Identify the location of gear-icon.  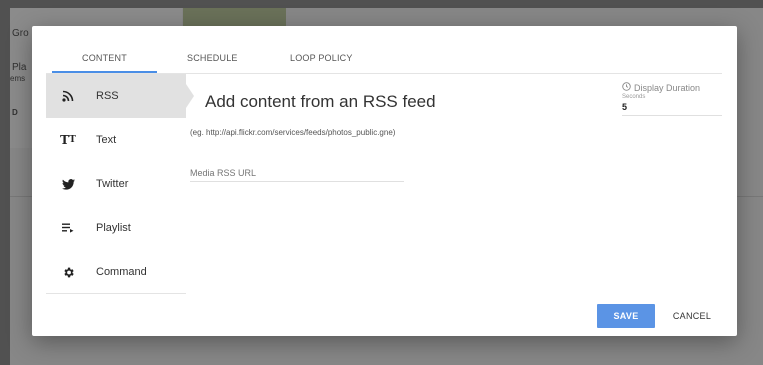
(68, 272).